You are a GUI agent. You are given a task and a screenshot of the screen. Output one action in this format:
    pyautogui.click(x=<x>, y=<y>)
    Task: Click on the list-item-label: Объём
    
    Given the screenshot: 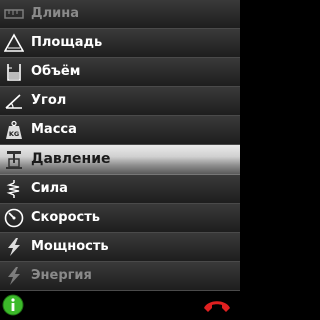 What is the action you would take?
    pyautogui.click(x=56, y=71)
    